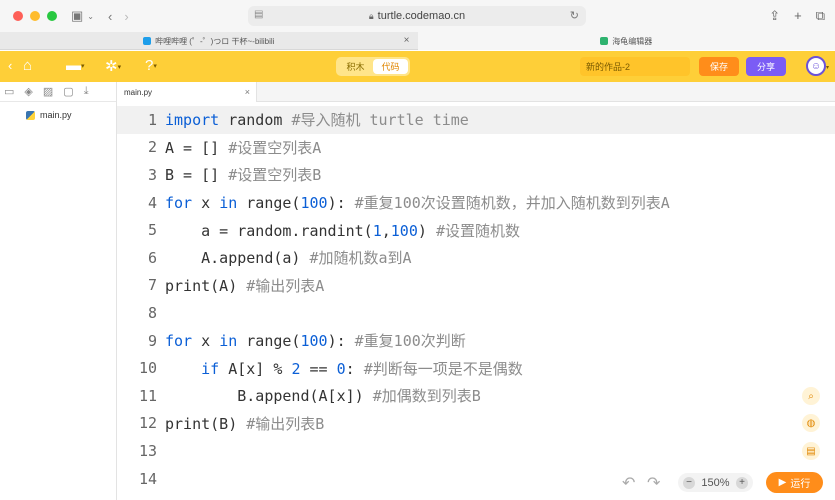  What do you see at coordinates (341, 203) in the screenshot?
I see `code-token: ):` at bounding box center [341, 203].